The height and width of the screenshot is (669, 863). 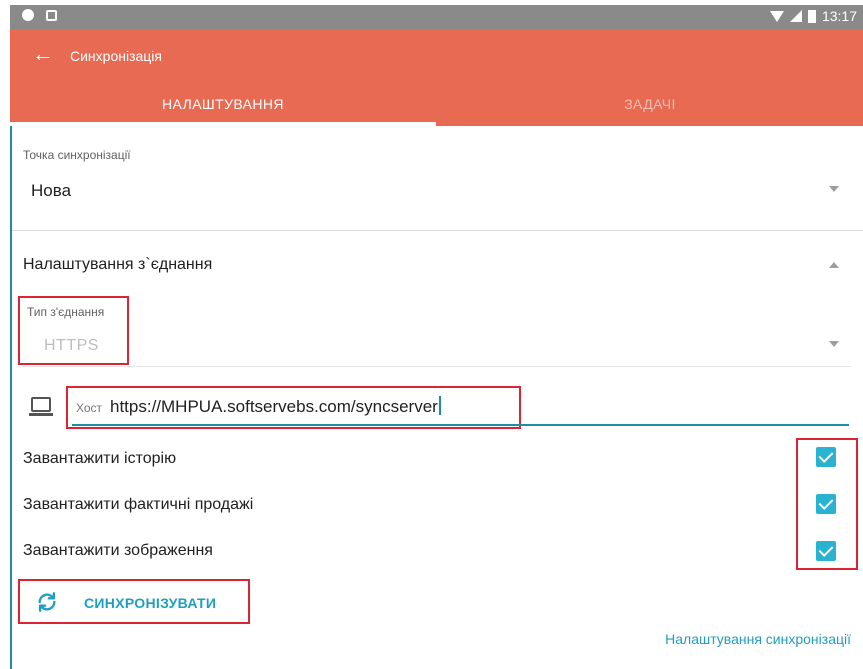 What do you see at coordinates (71, 346) in the screenshot?
I see `connection-type-value: HTTPS` at bounding box center [71, 346].